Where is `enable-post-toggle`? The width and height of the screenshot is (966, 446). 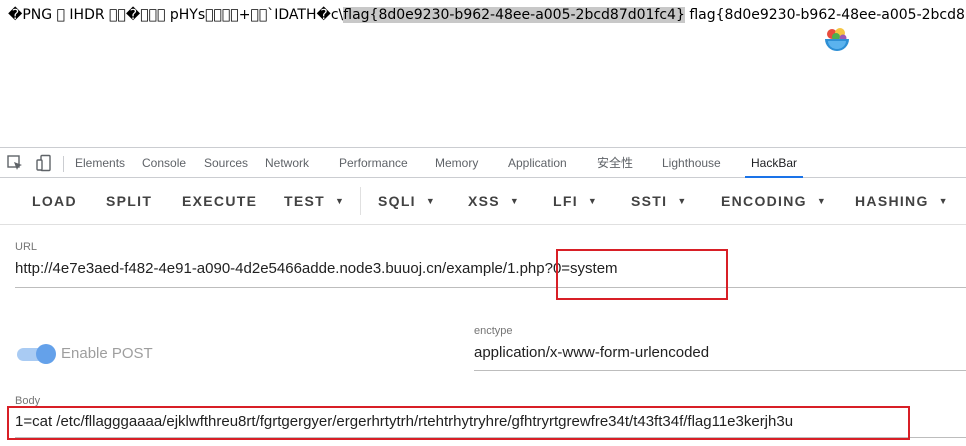 enable-post-toggle is located at coordinates (36, 354).